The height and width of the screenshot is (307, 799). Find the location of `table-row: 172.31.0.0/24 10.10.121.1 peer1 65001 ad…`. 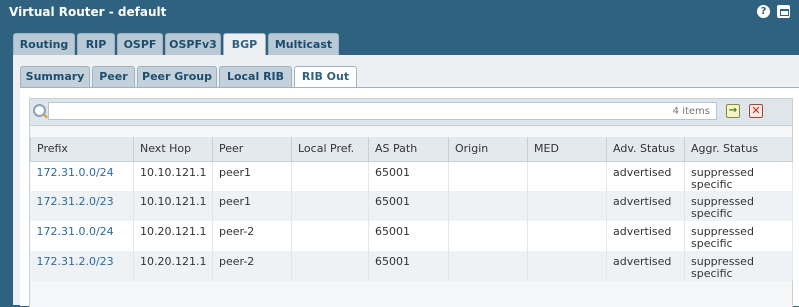

table-row: 172.31.0.0/24 10.10.121.1 peer1 65001 ad… is located at coordinates (411, 176).